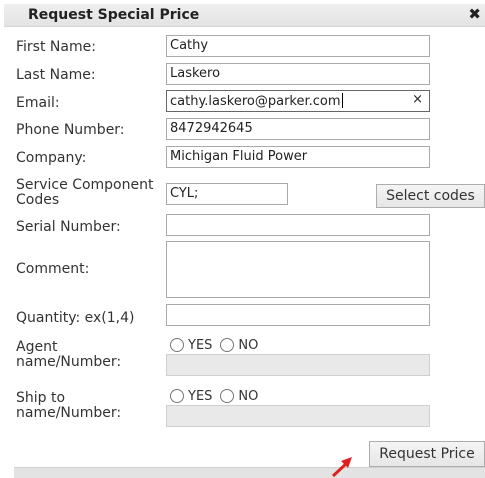 Image resolution: width=485 pixels, height=478 pixels. What do you see at coordinates (51, 158) in the screenshot?
I see `company-label: Company:` at bounding box center [51, 158].